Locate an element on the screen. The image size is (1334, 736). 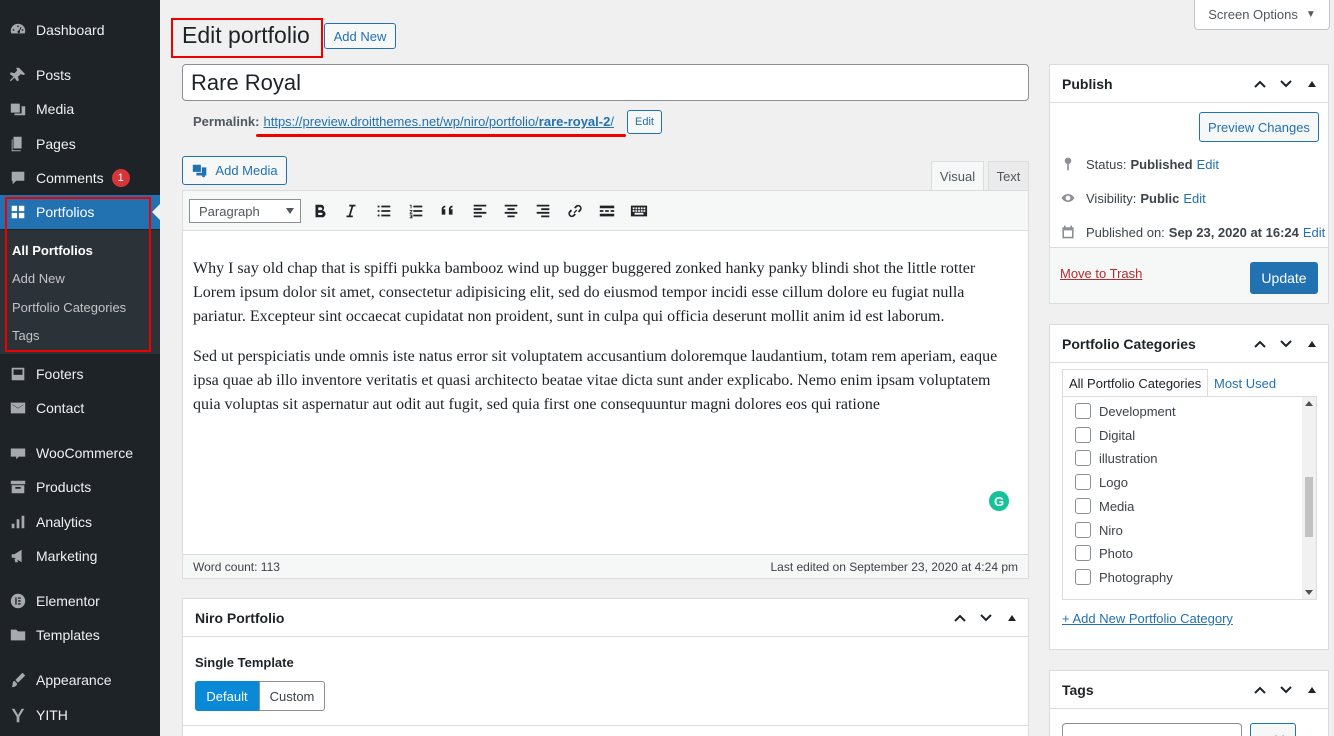
tab-most-used: Most Used is located at coordinates (1245, 383).